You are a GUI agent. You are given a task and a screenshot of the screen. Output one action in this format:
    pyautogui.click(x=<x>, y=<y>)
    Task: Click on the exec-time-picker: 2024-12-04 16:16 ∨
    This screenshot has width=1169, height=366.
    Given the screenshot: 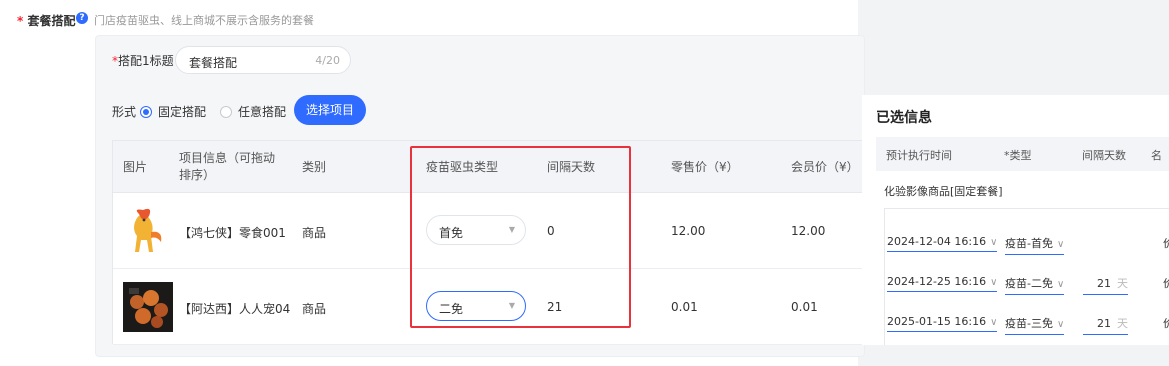 What is the action you would take?
    pyautogui.click(x=942, y=243)
    